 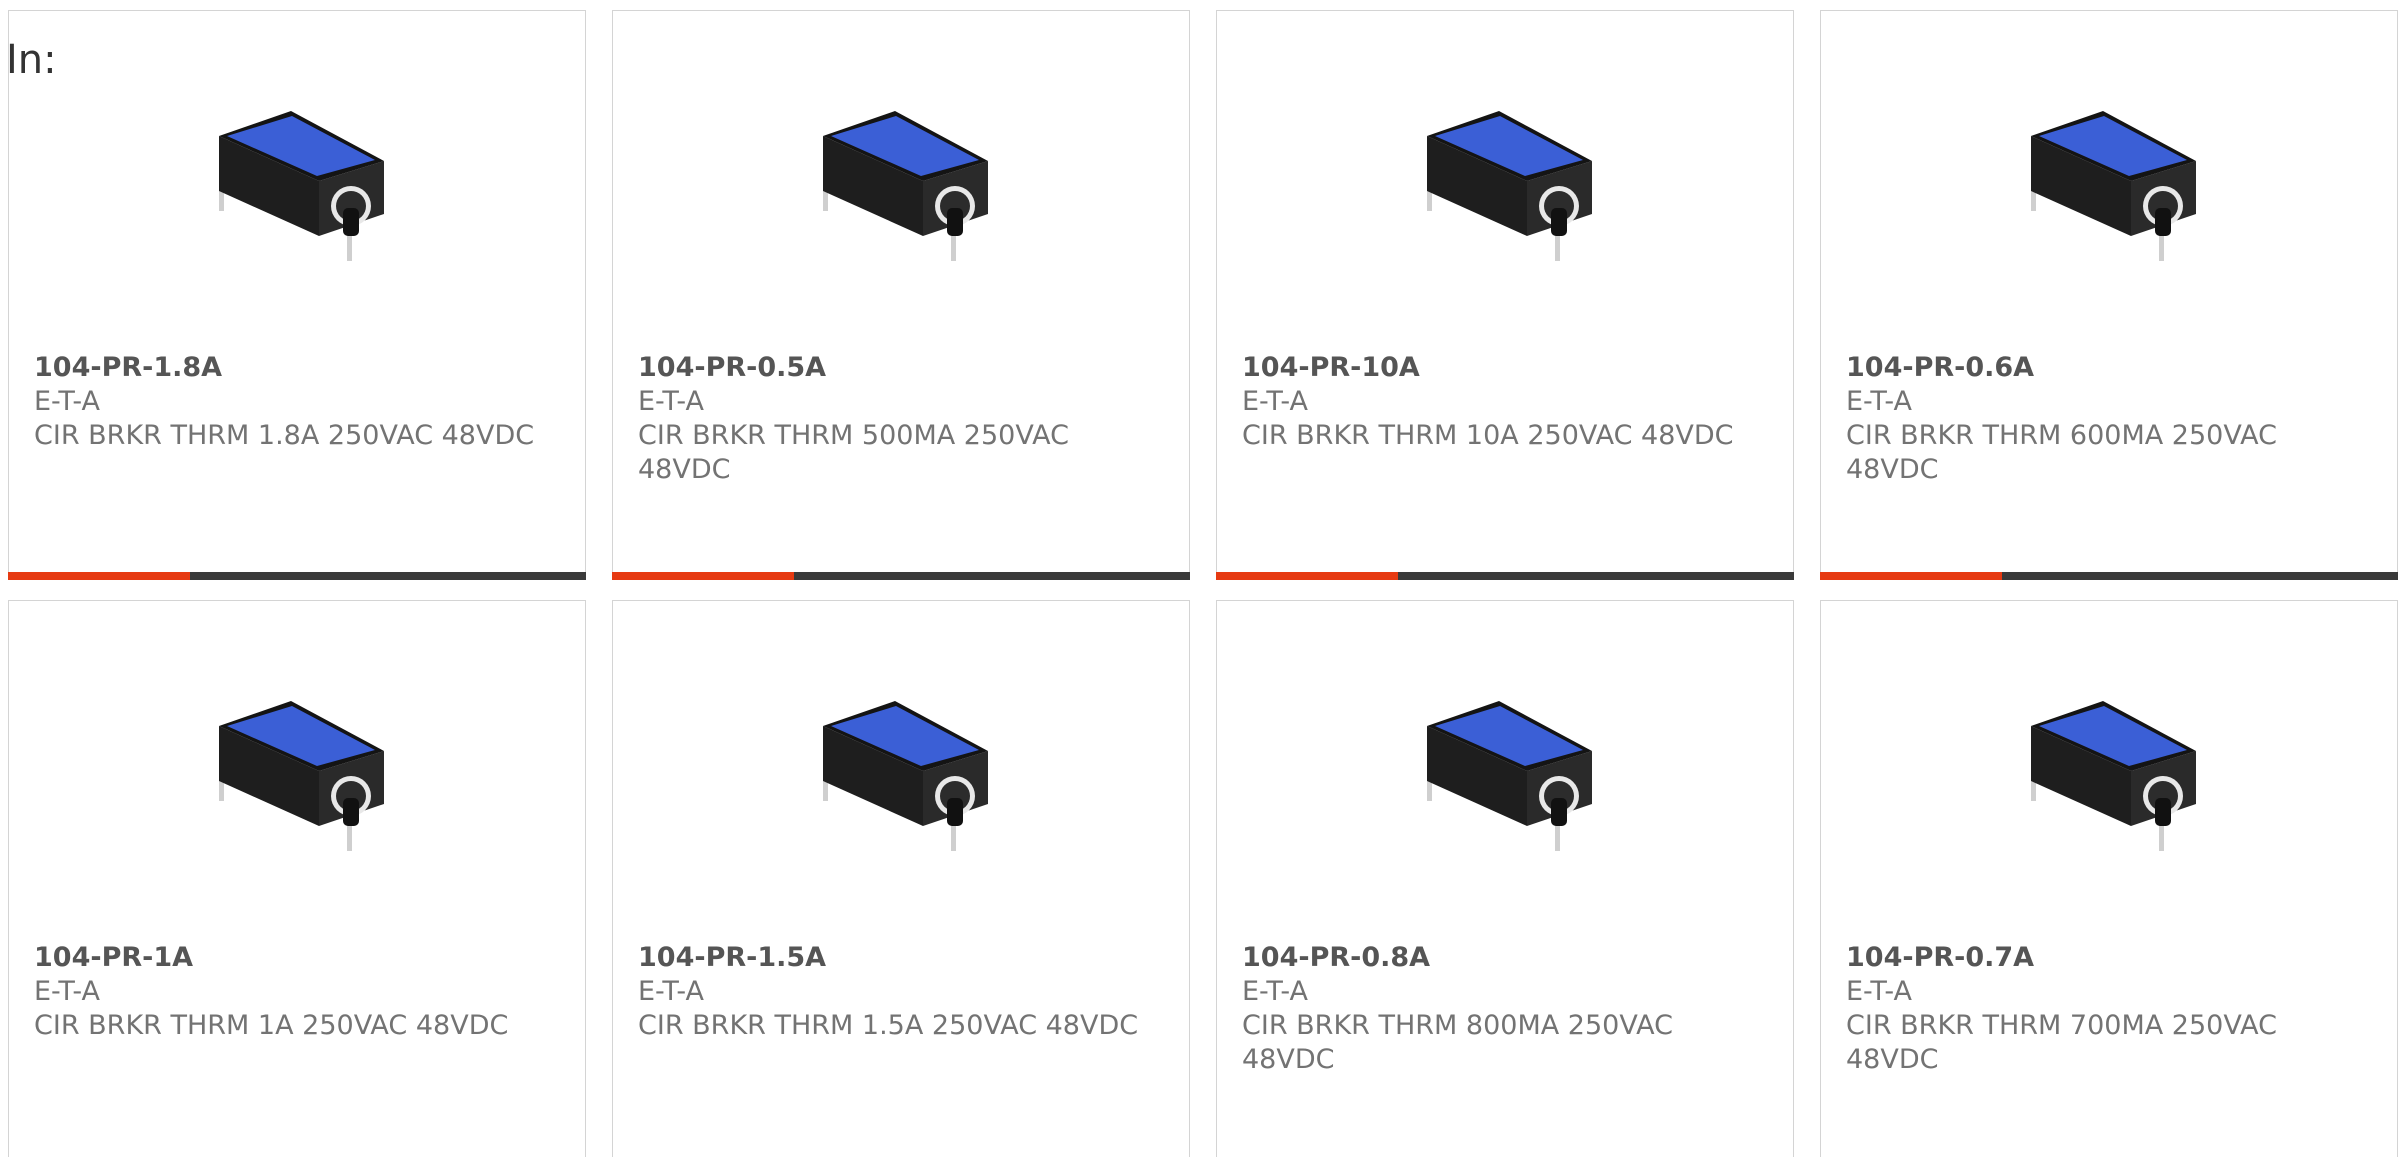 I want to click on product-description: CIR BRKR THRM 500MA 250VAC 48VDC, so click(x=853, y=452).